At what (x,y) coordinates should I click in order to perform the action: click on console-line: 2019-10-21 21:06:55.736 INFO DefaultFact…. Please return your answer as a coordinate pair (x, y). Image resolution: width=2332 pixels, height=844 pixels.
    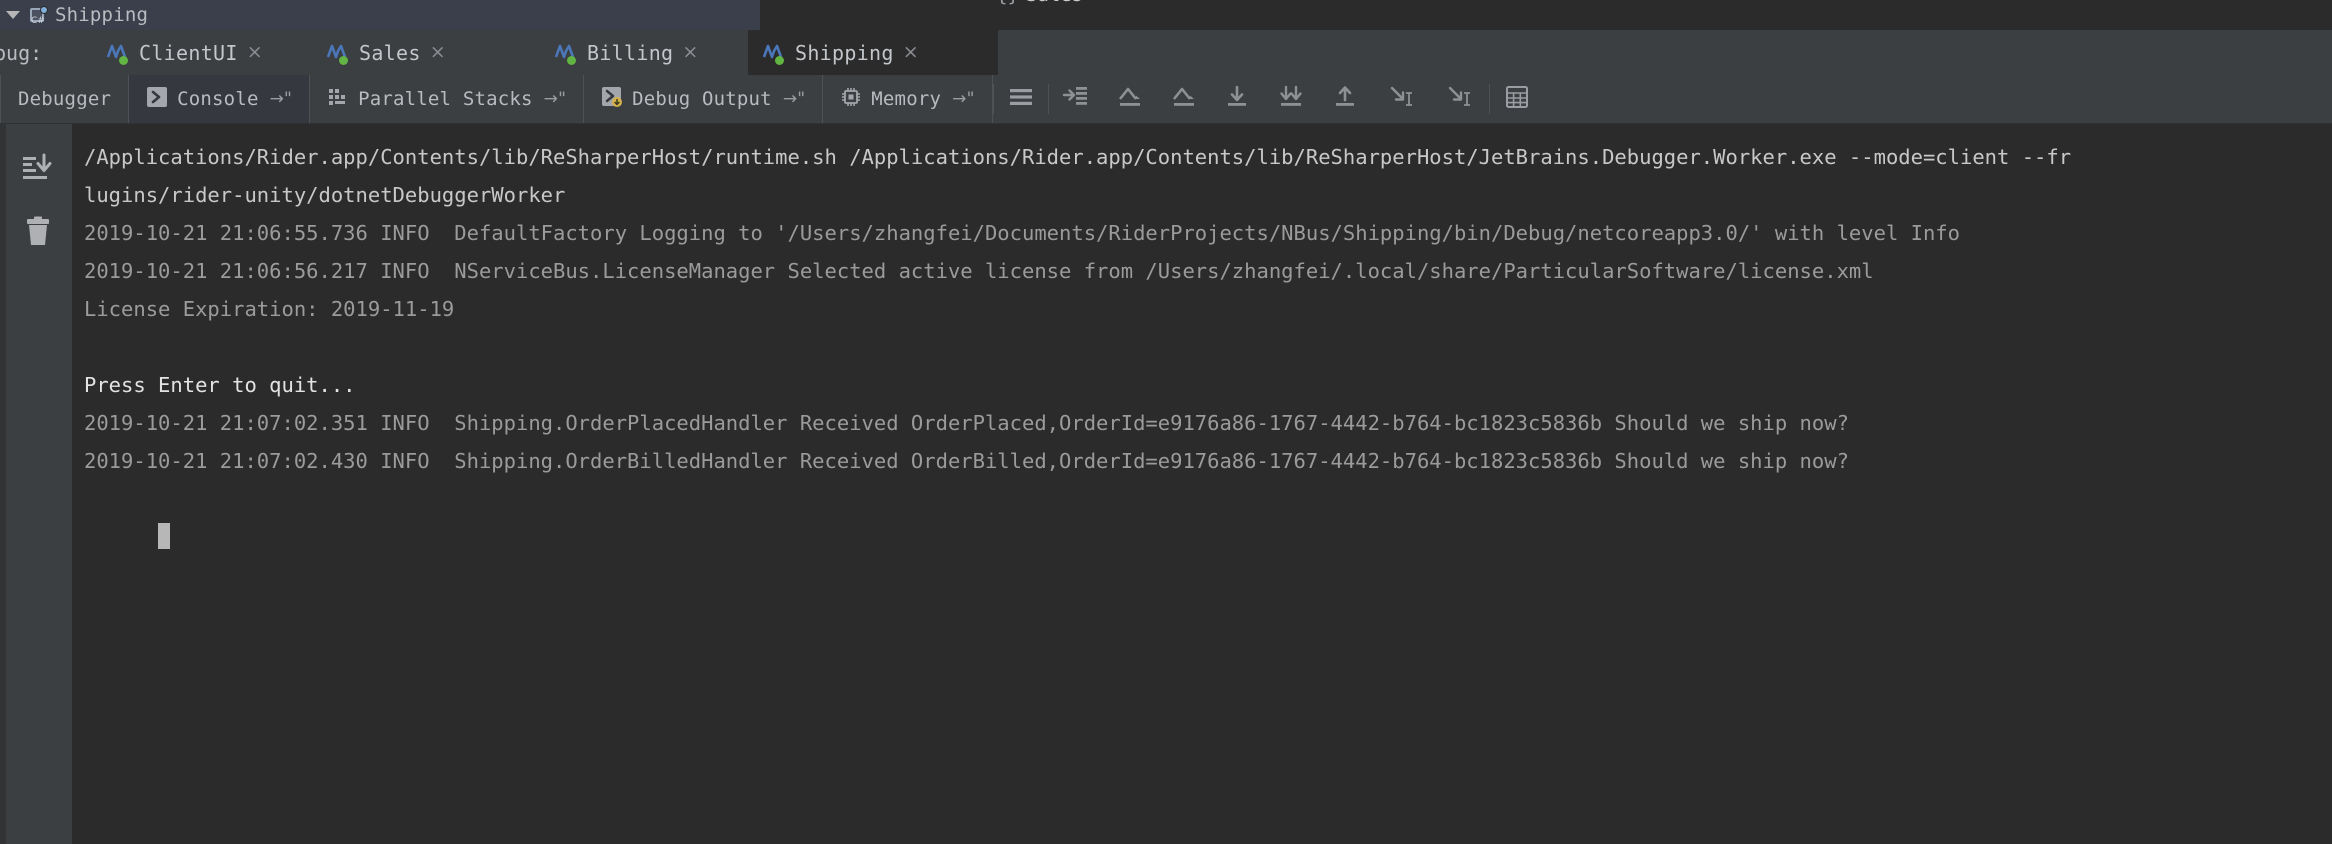
    Looking at the image, I should click on (1022, 233).